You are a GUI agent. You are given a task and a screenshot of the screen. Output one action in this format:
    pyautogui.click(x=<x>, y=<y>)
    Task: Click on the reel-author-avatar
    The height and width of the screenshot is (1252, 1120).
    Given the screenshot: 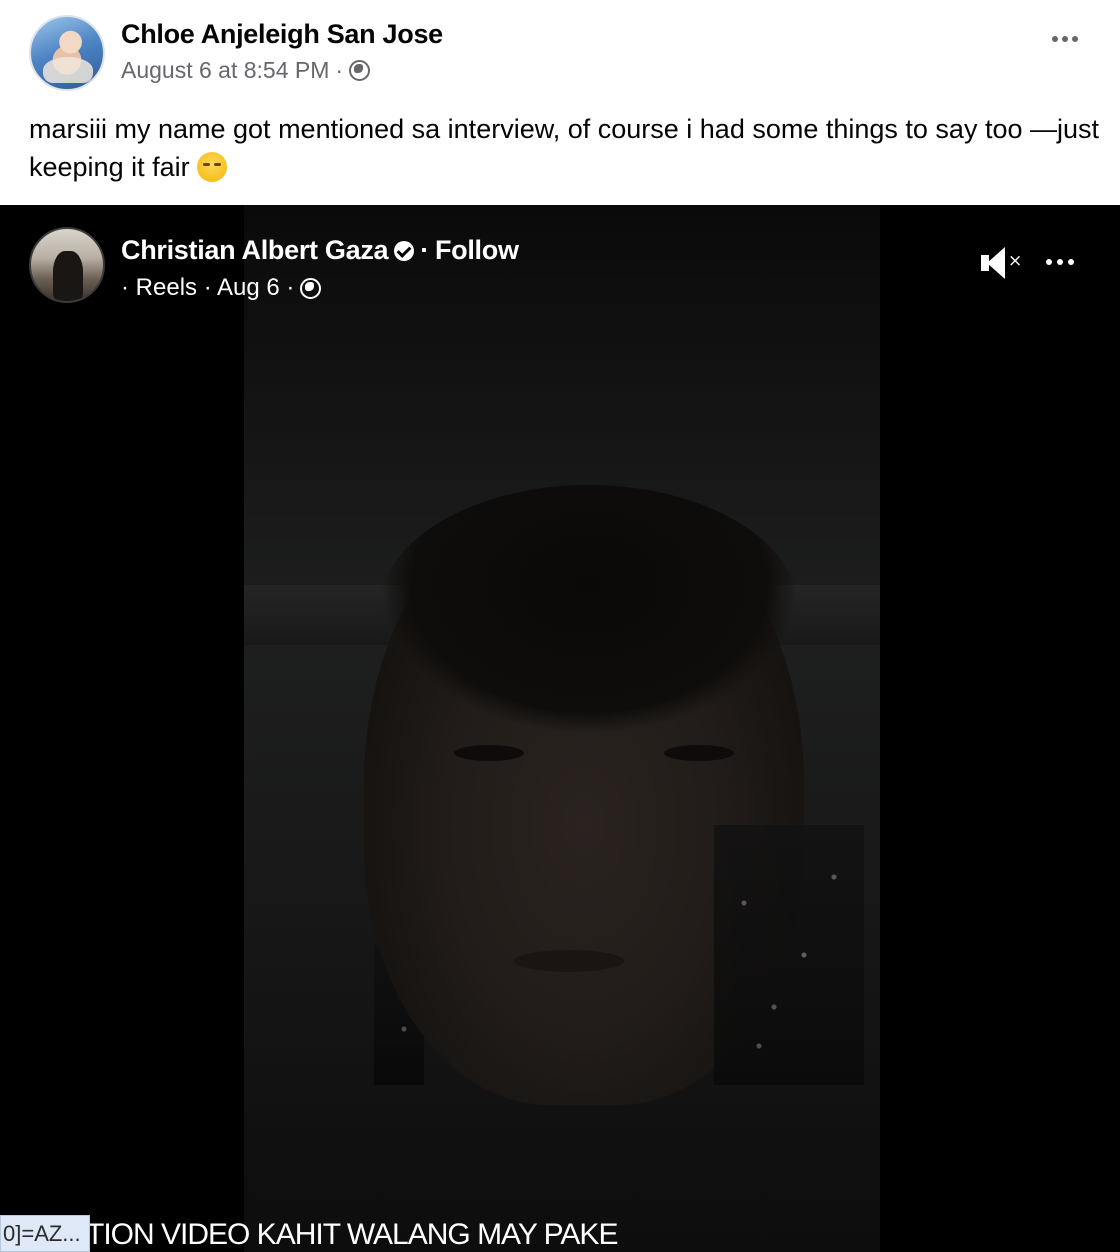 What is the action you would take?
    pyautogui.click(x=67, y=265)
    